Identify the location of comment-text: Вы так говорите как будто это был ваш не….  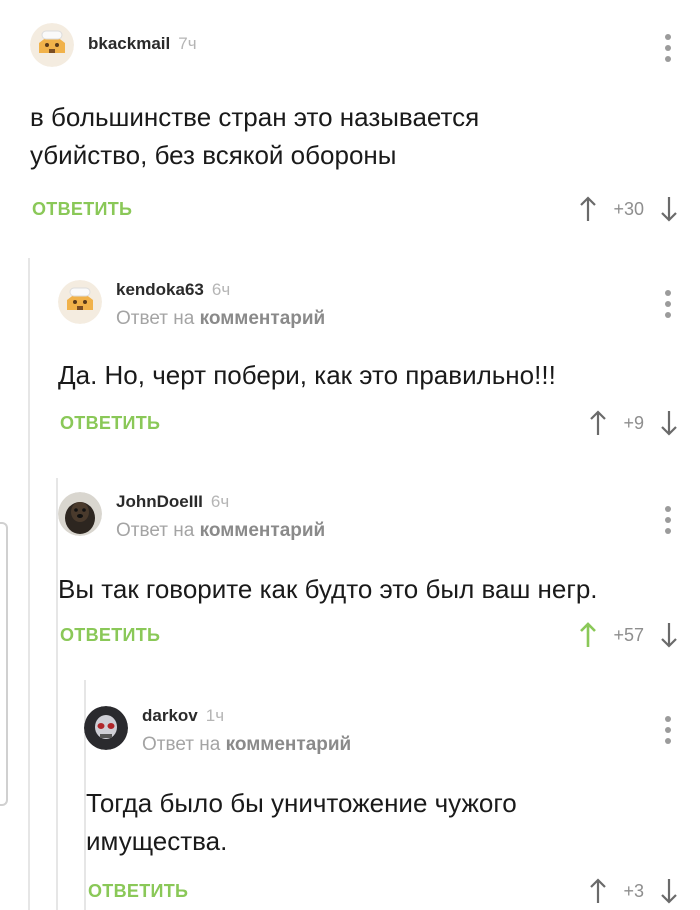
(373, 589).